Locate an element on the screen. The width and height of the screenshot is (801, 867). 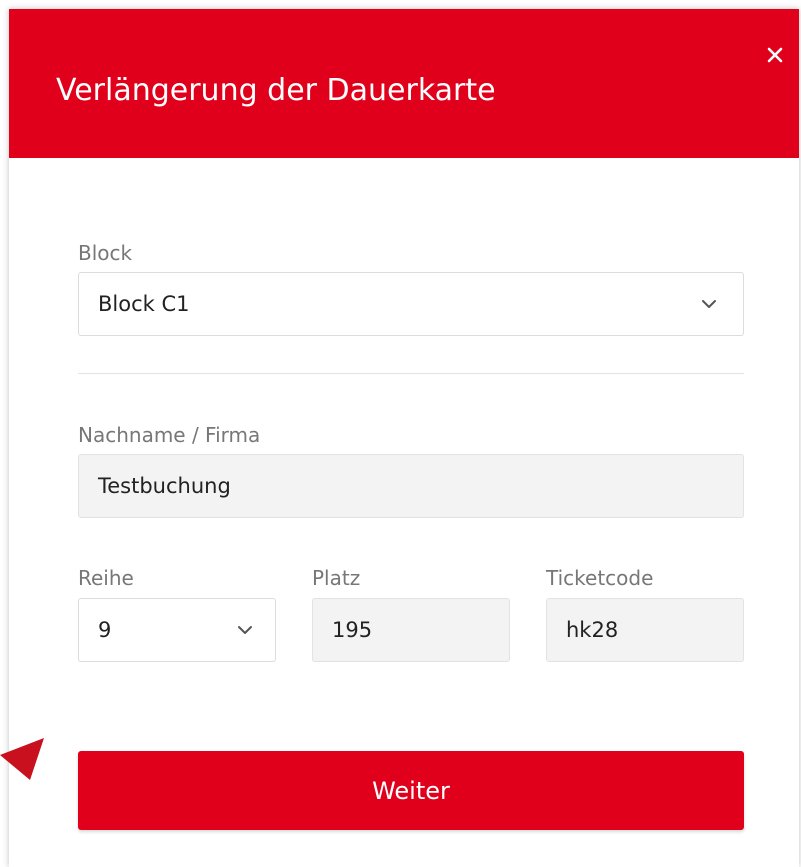
weiter-button-label: Weiter is located at coordinates (411, 790).